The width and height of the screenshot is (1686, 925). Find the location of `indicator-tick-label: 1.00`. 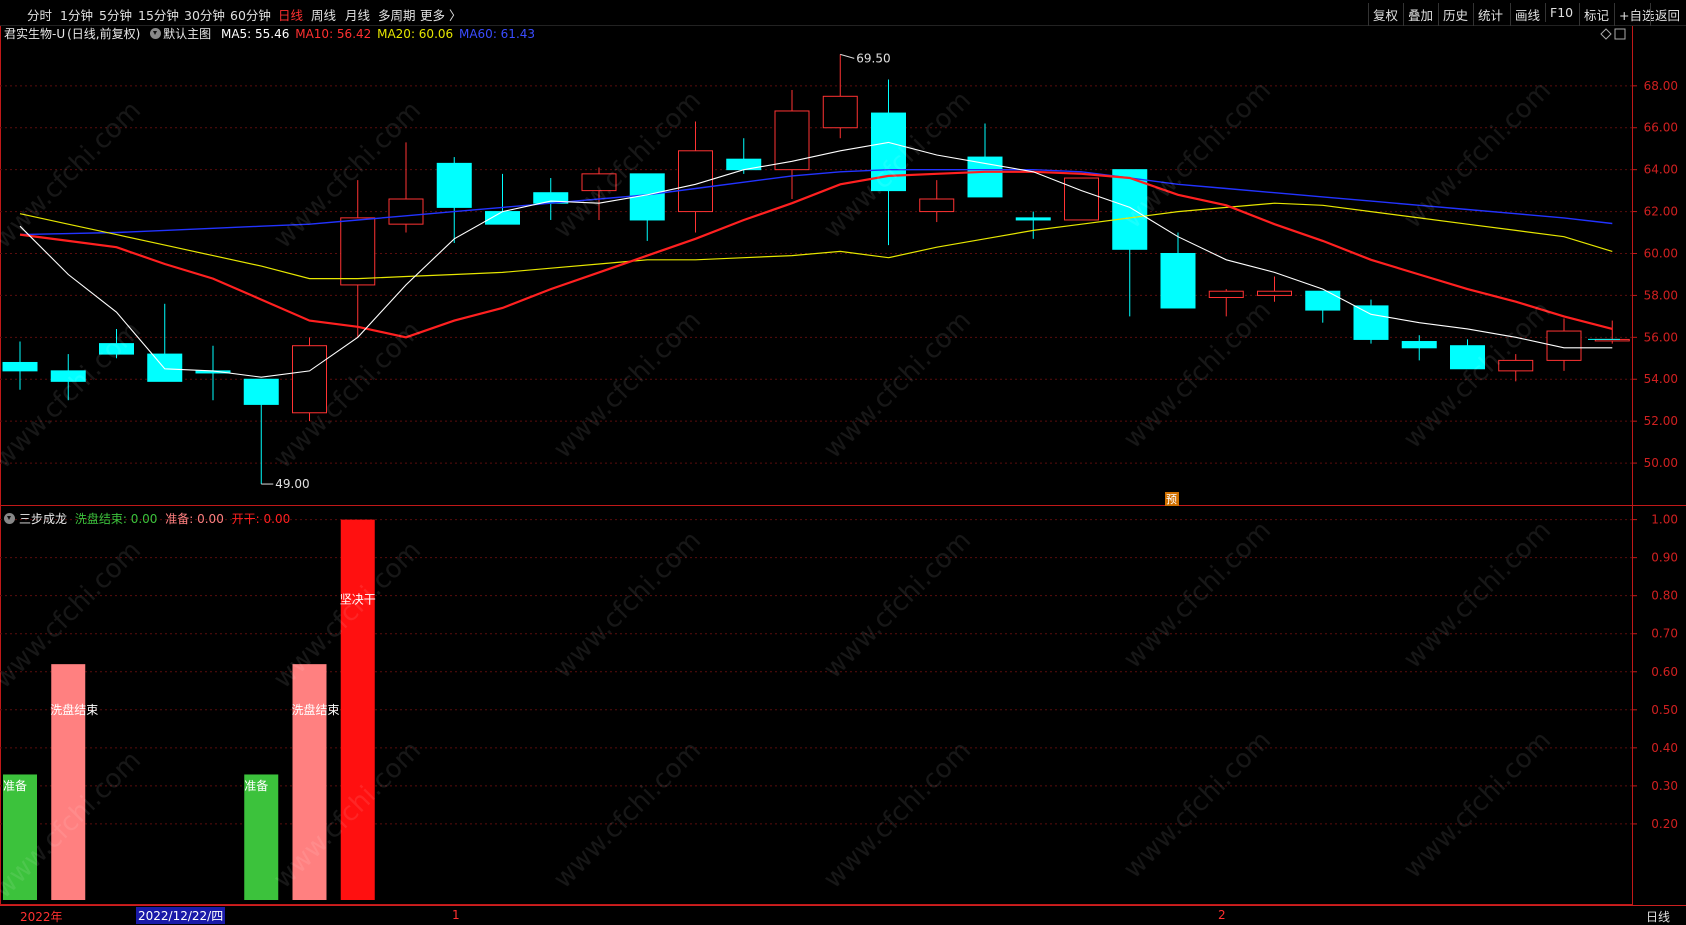

indicator-tick-label: 1.00 is located at coordinates (1664, 520).